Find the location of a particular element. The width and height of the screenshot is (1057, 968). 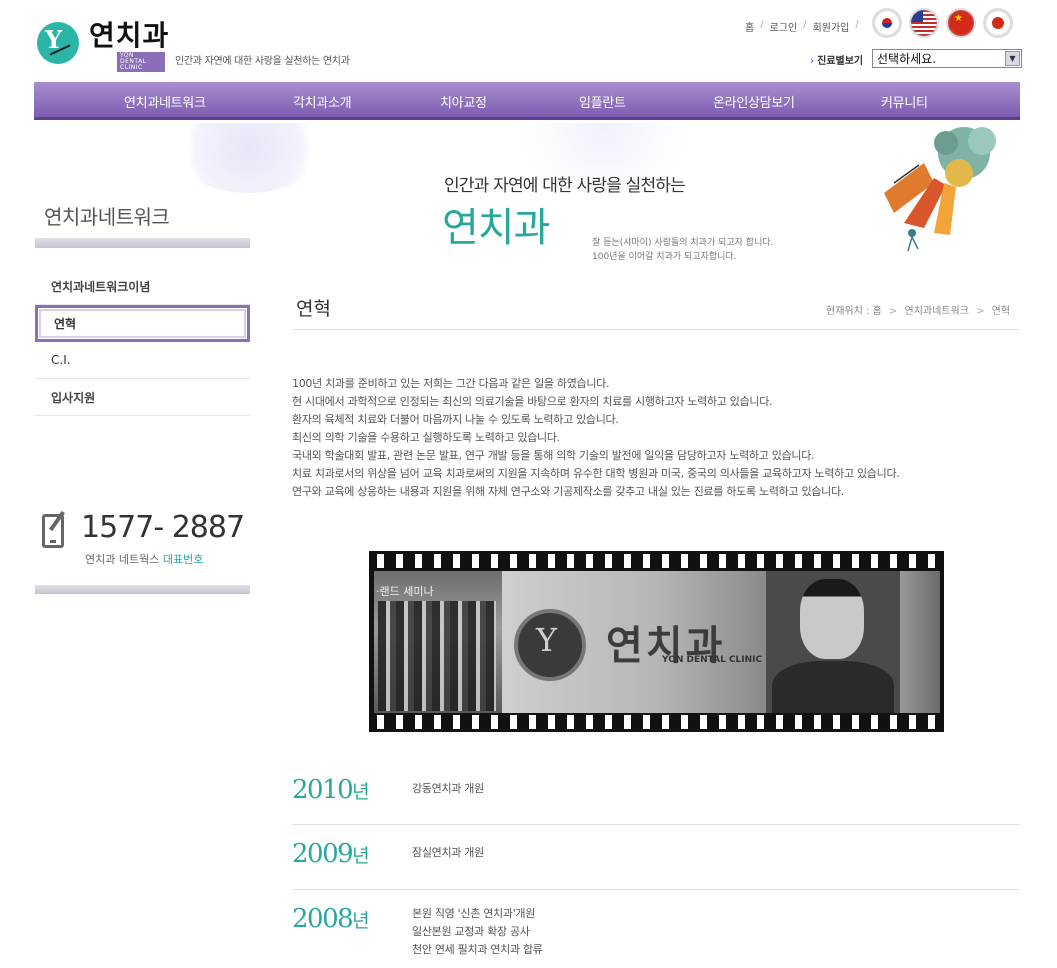

sidebar-item-philosophy: 연치과네트워크이념 is located at coordinates (142, 286).